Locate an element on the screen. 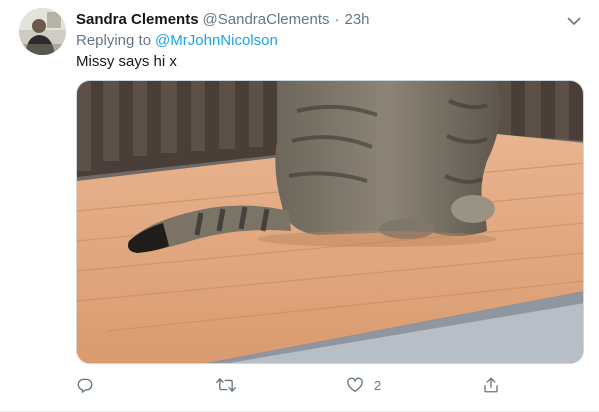 The width and height of the screenshot is (599, 412). avatar-image is located at coordinates (42, 31).